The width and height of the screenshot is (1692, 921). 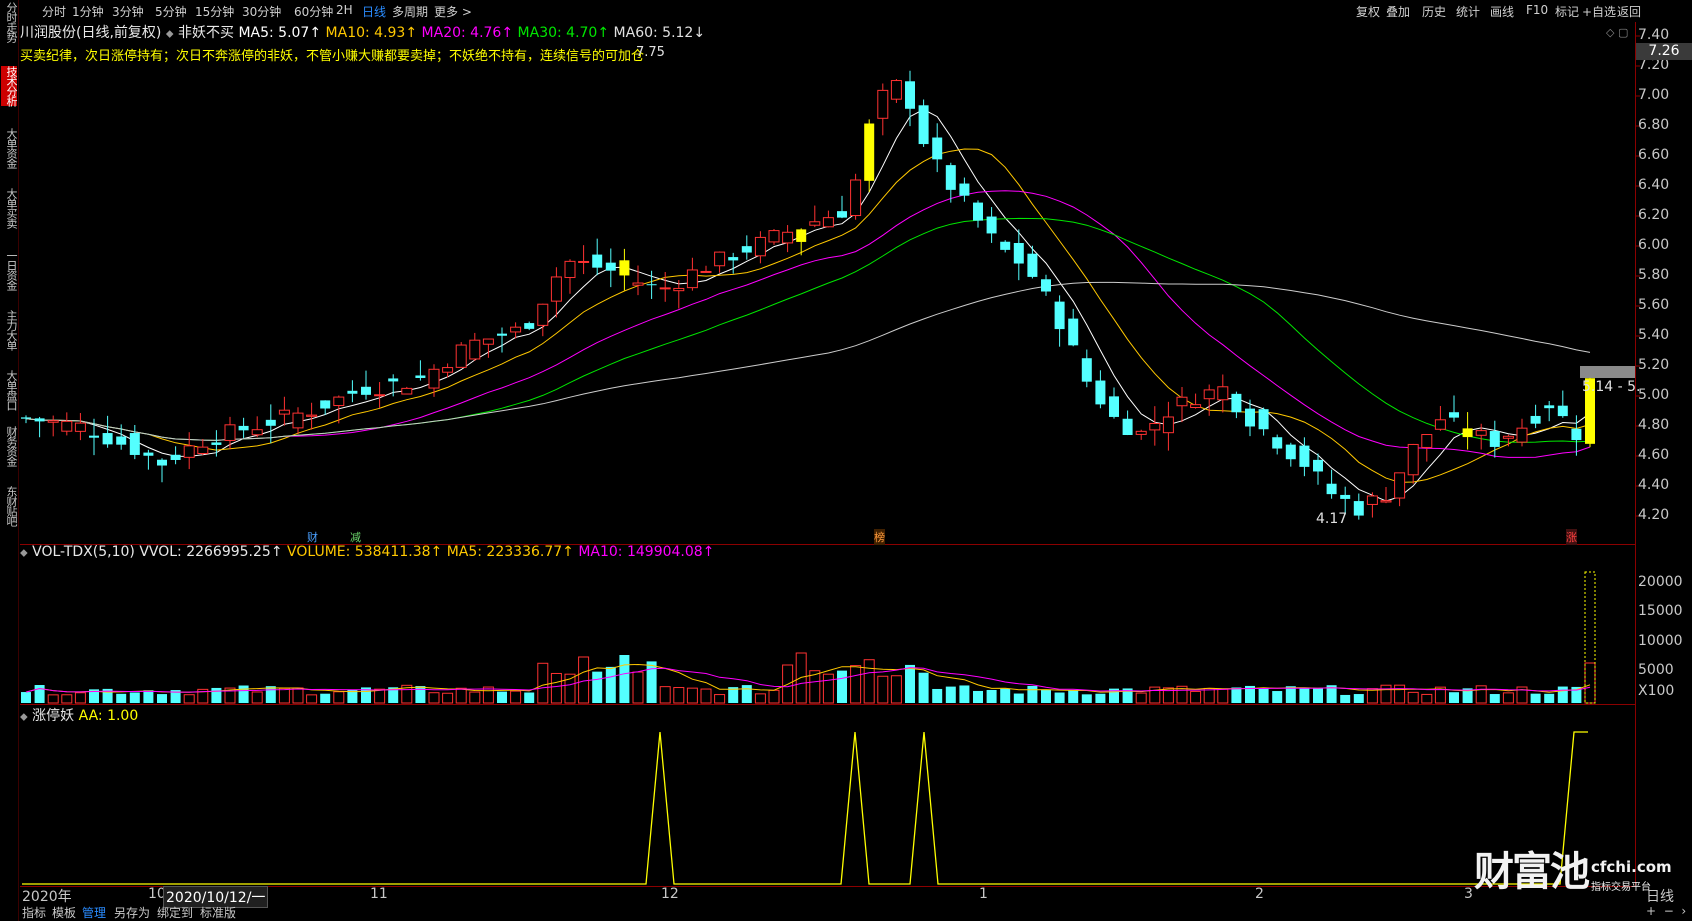 What do you see at coordinates (24, 552) in the screenshot?
I see `volume-settings-icon: ⬥` at bounding box center [24, 552].